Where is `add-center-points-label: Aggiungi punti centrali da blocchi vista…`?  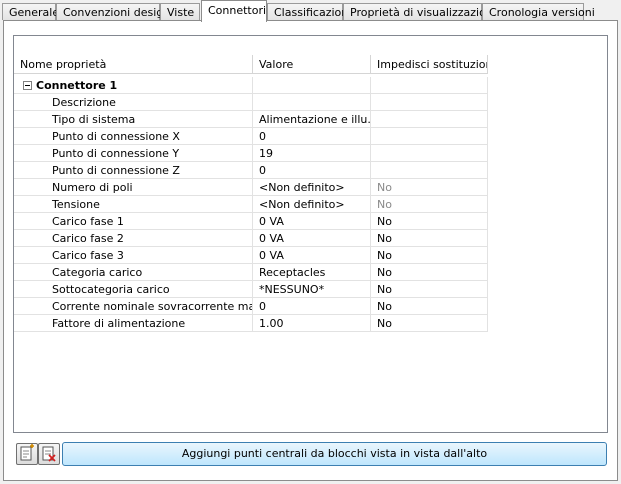 add-center-points-label: Aggiungi punti centrali da blocchi vista… is located at coordinates (334, 453).